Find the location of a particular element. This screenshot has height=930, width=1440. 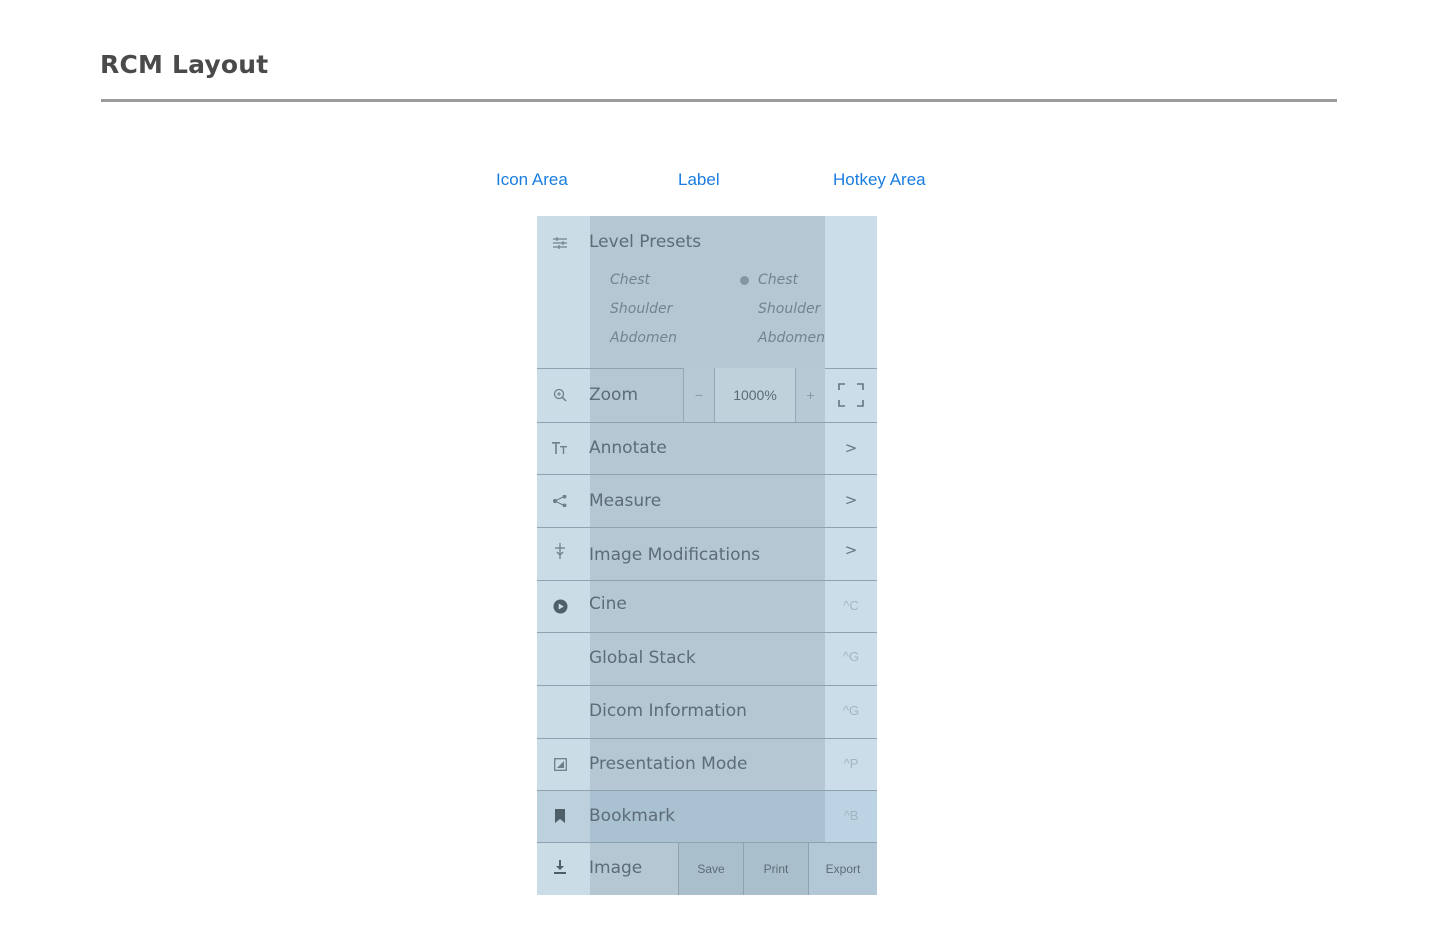

hotkey-hint: ^P is located at coordinates (851, 763).